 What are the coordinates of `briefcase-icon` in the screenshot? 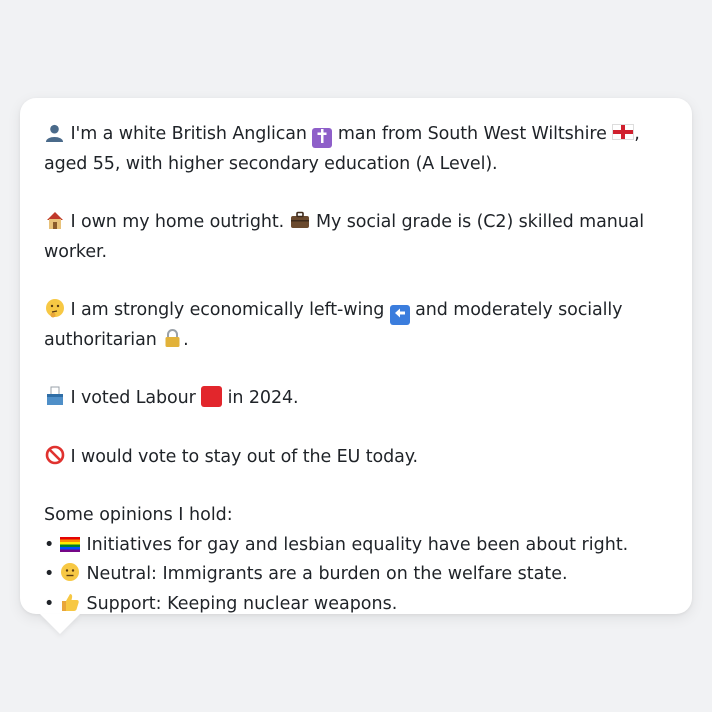 It's located at (300, 223).